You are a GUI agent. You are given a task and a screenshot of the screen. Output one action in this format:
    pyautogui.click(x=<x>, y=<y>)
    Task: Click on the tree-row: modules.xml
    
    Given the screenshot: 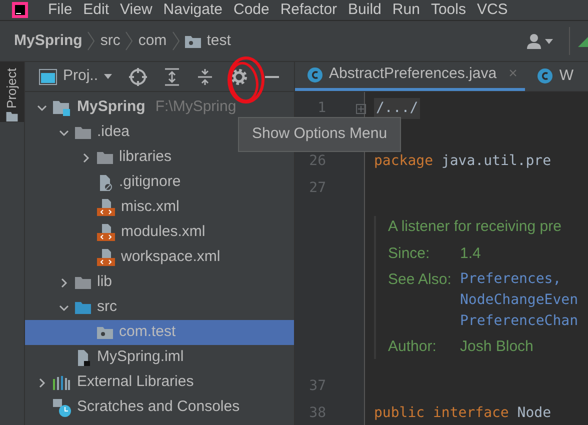 What is the action you would take?
    pyautogui.click(x=159, y=232)
    